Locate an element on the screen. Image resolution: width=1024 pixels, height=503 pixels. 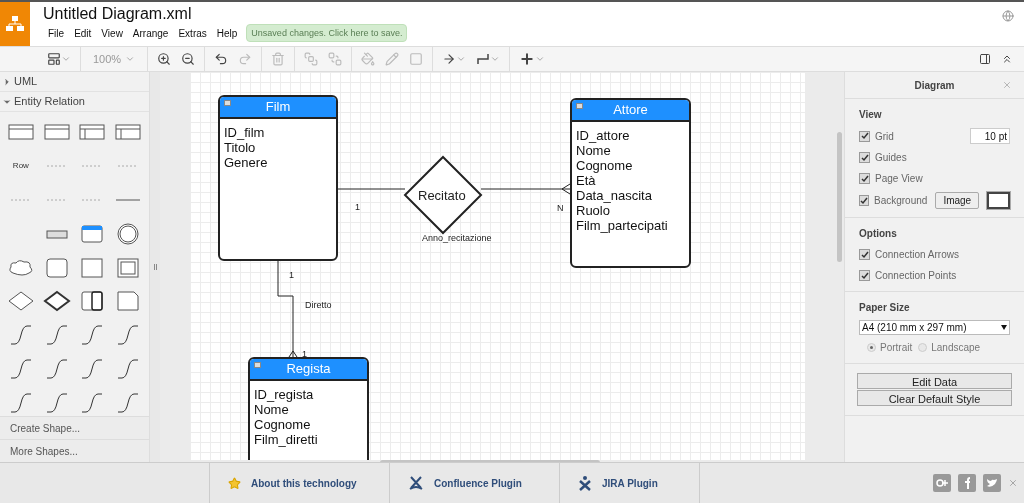
save-notice: Unsaved changes. Click here to save. is located at coordinates (327, 33).